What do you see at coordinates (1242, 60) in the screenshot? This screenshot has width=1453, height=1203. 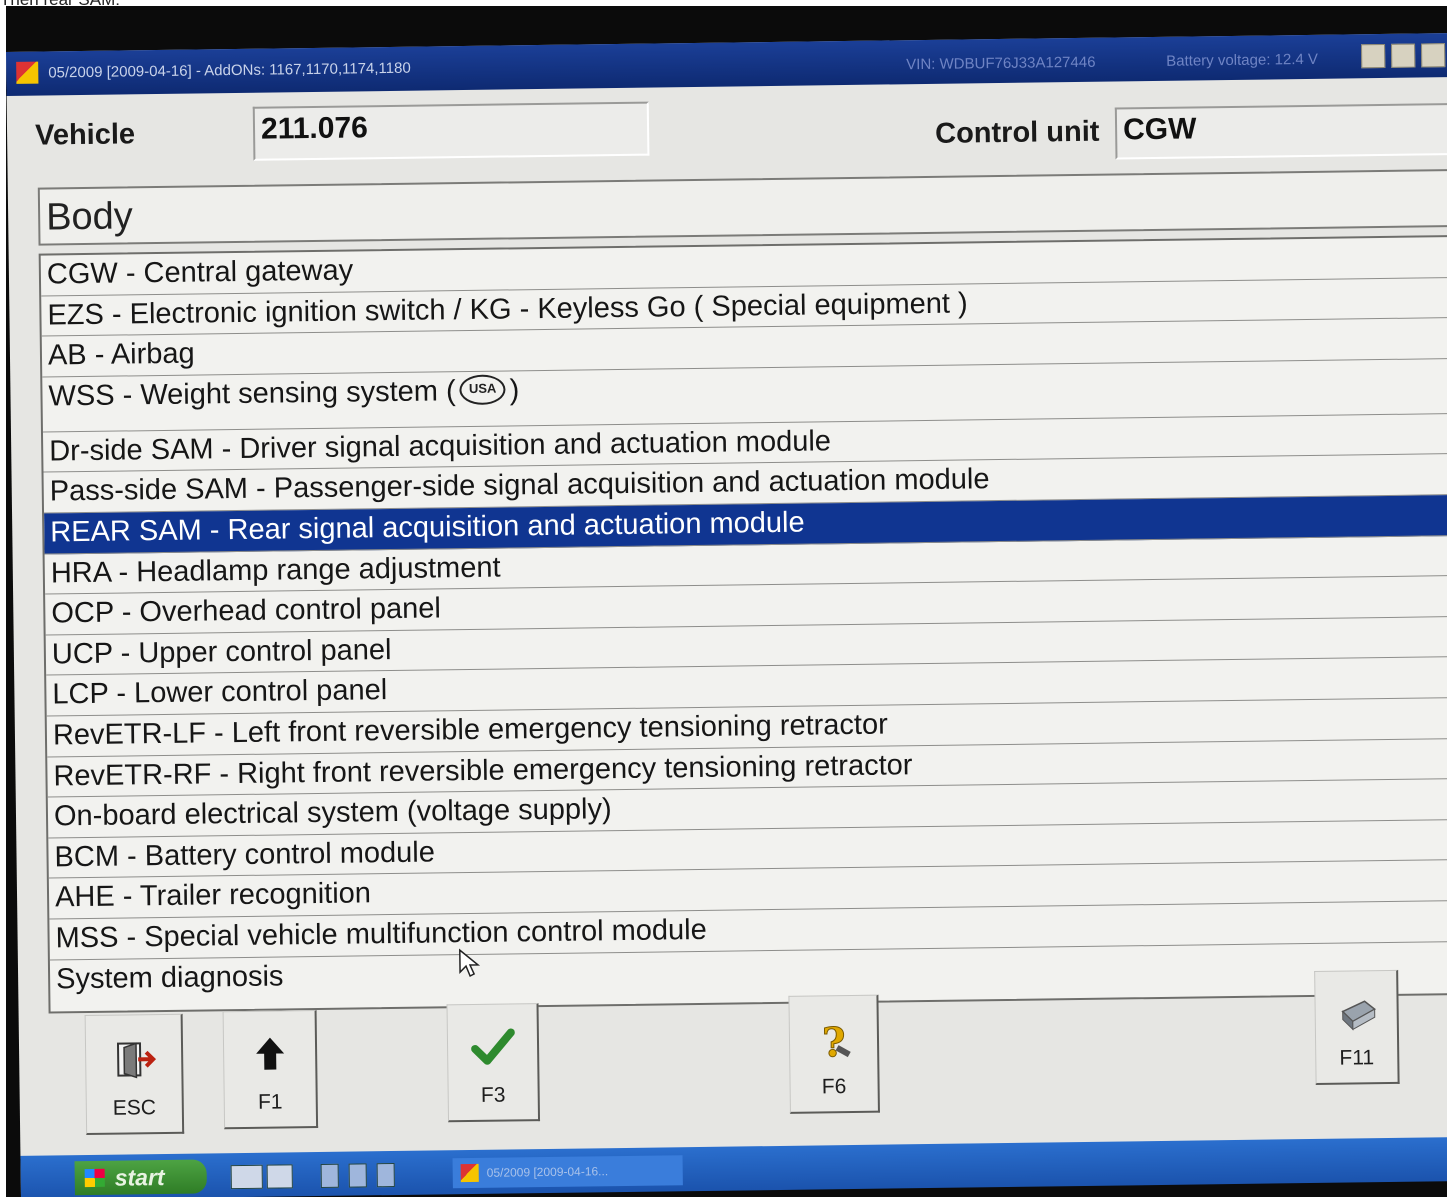 I see `battery-voltage-readout: Battery voltage: 12.4 V` at bounding box center [1242, 60].